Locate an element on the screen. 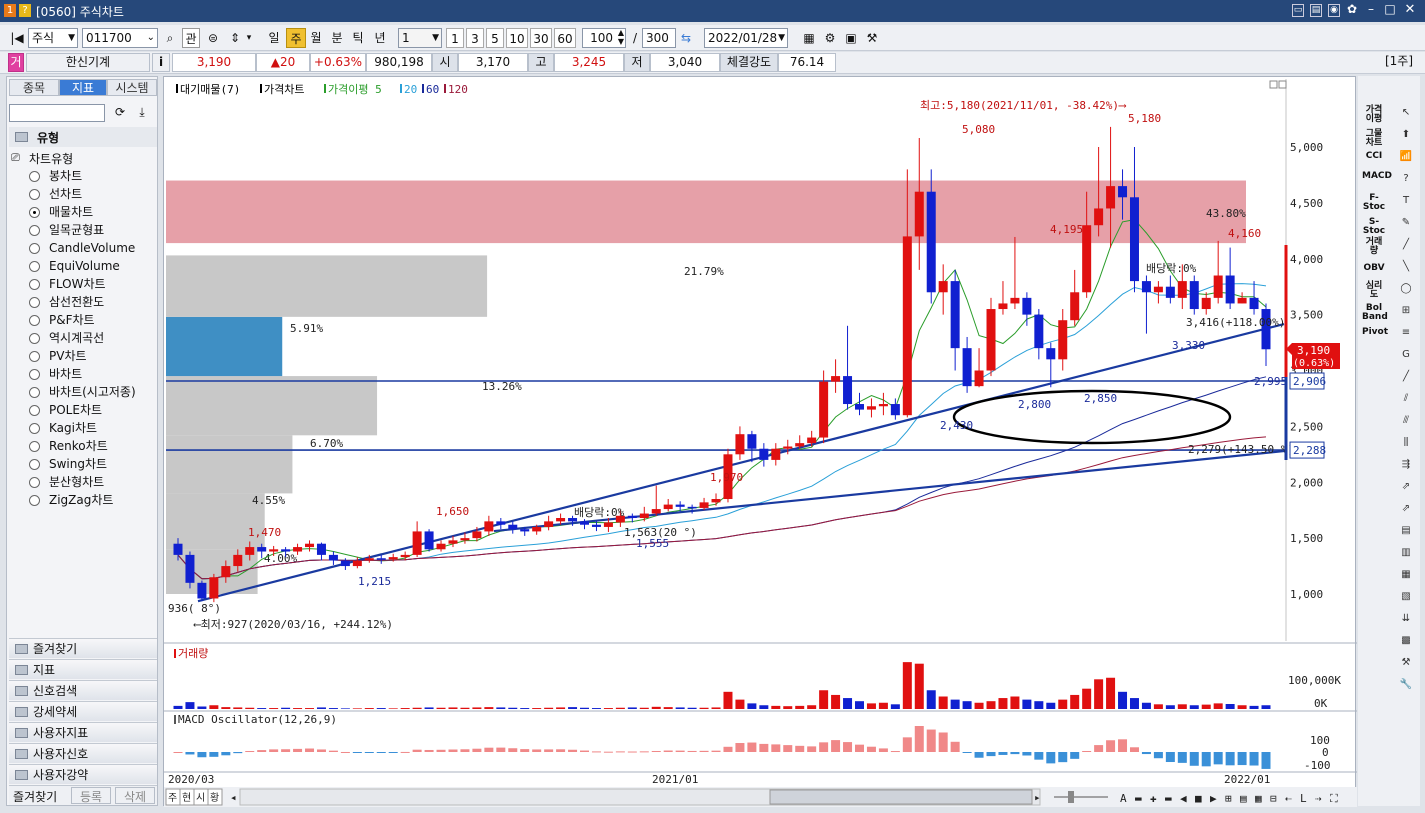 This screenshot has width=1425, height=813. indicator-shortcut: F-Stoc is located at coordinates (1374, 203).